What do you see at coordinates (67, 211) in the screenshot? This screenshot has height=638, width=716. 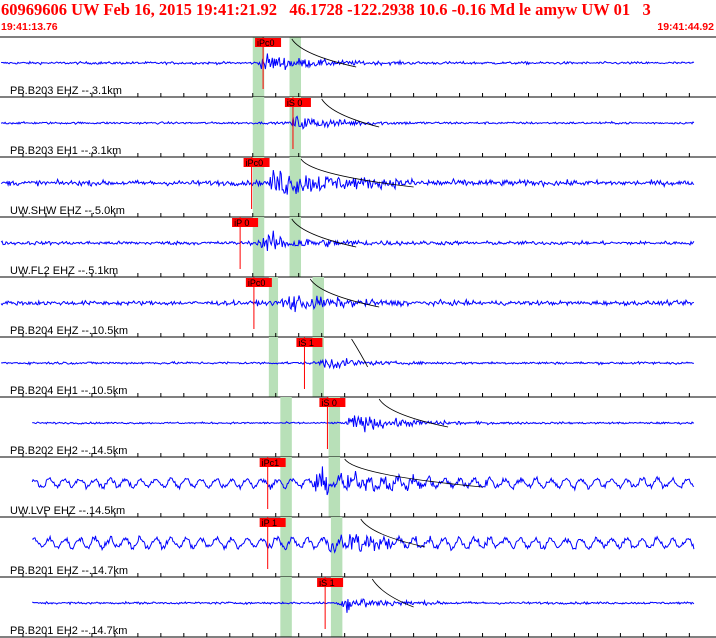 I see `station-label: UW.SHW EHZ --.5.0km` at bounding box center [67, 211].